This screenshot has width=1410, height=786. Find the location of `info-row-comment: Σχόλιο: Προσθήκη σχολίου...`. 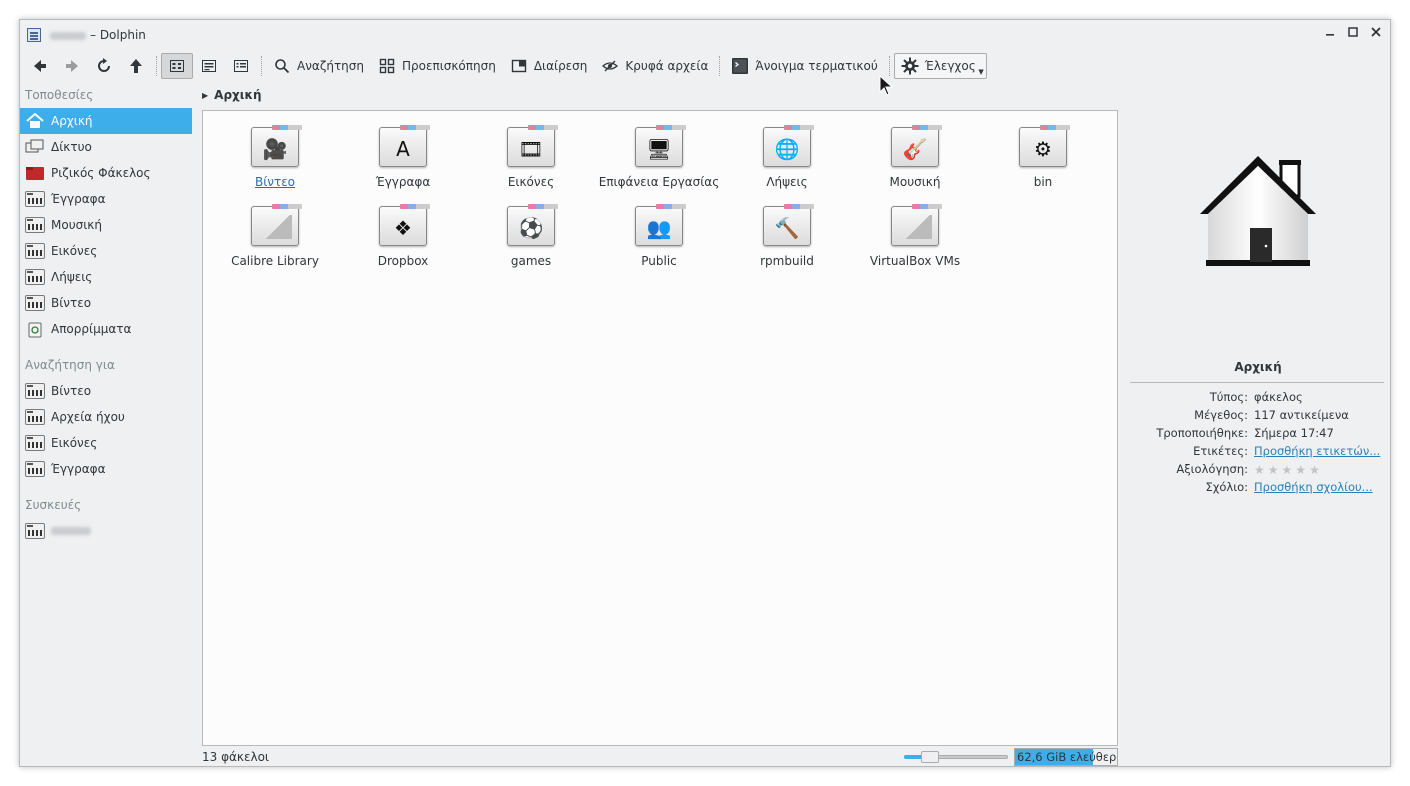

info-row-comment: Σχόλιο: Προσθήκη σχολίου... is located at coordinates (1258, 489).